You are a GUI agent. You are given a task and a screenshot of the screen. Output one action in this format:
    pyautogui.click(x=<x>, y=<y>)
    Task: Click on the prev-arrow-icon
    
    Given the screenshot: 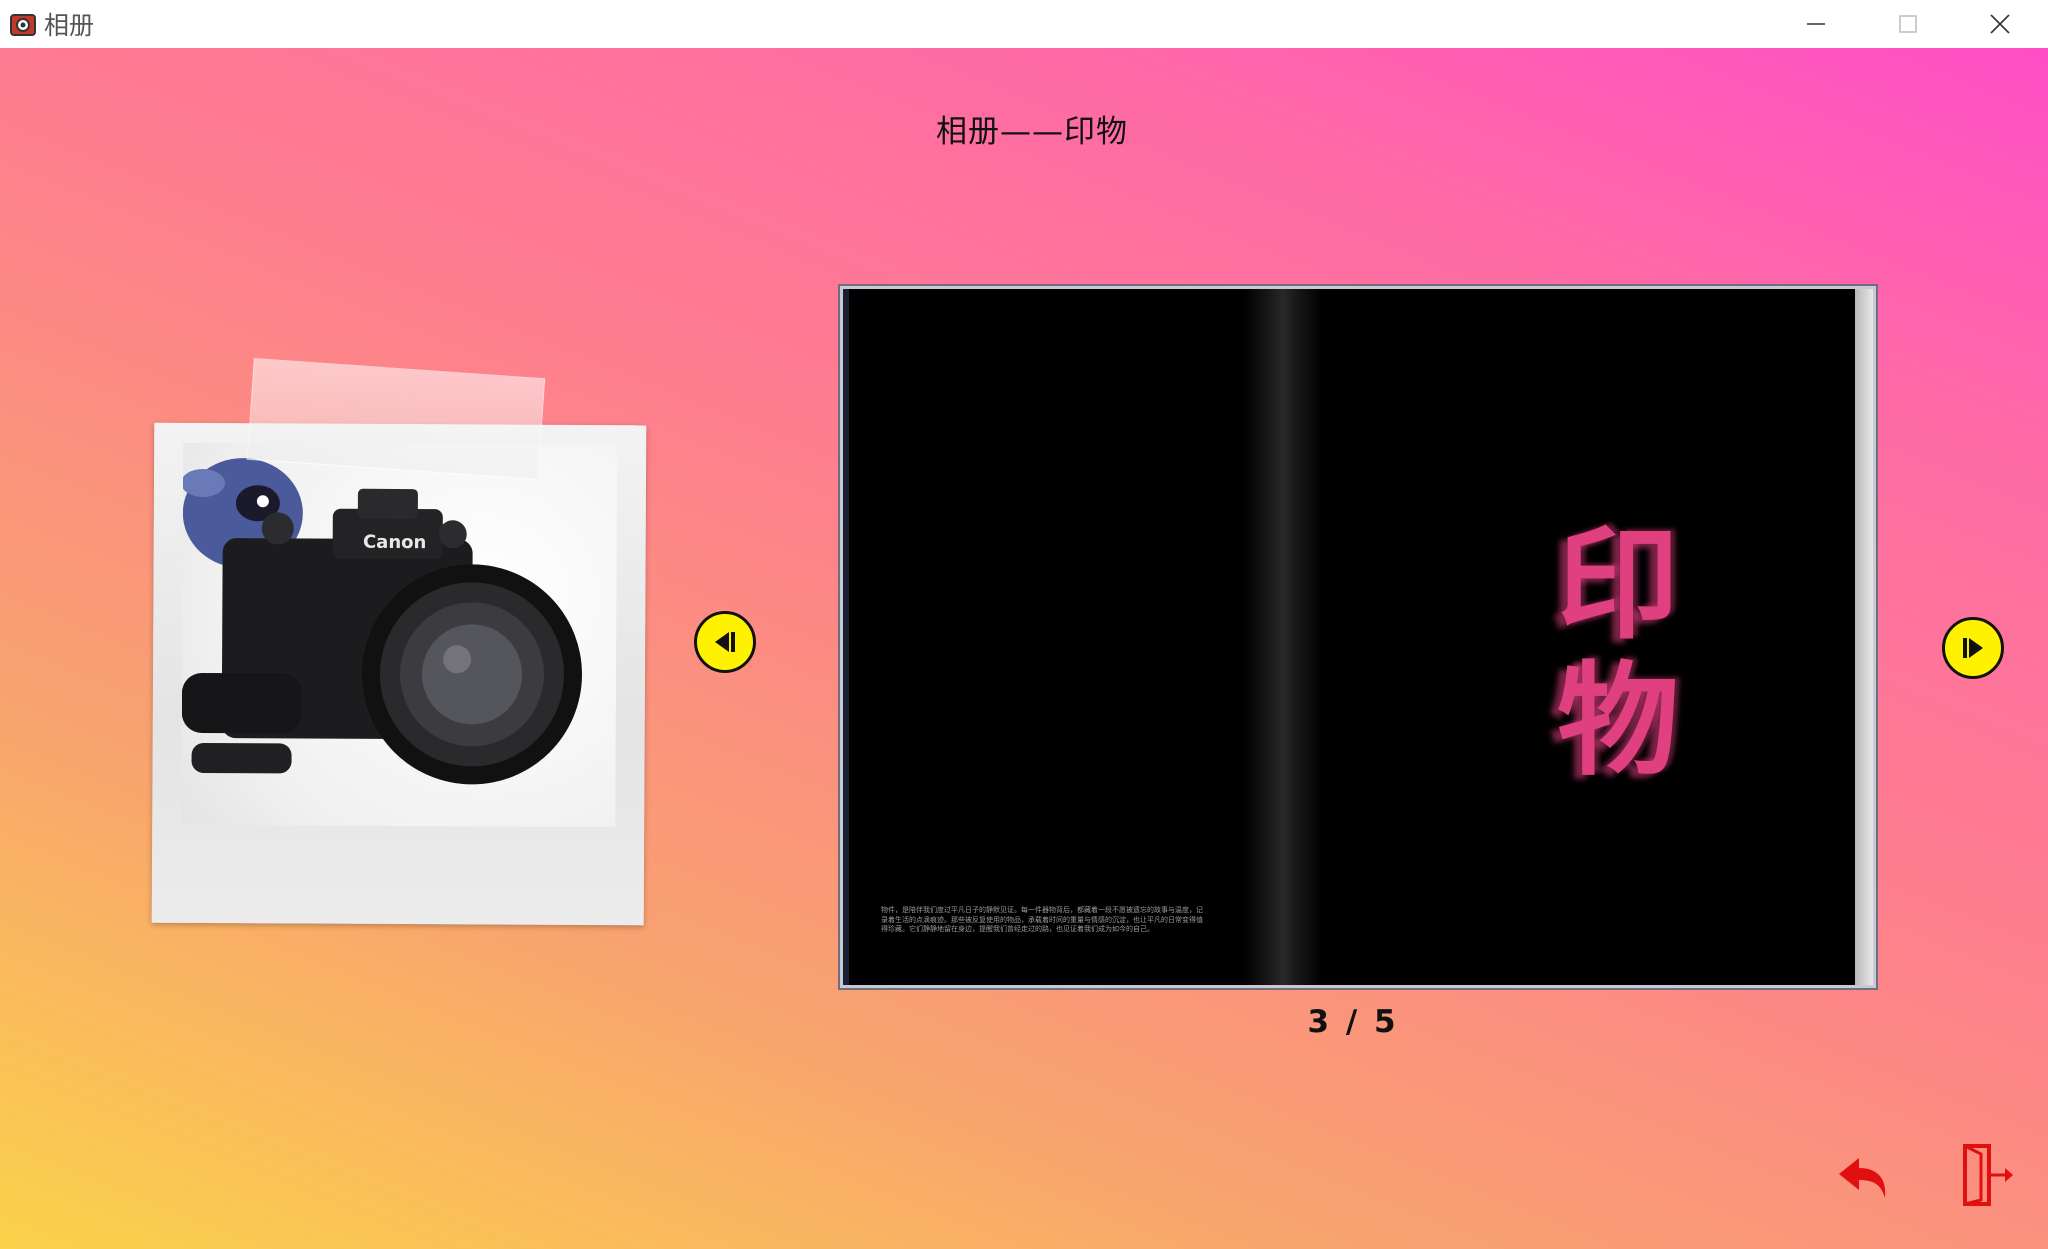 What is the action you would take?
    pyautogui.click(x=725, y=642)
    